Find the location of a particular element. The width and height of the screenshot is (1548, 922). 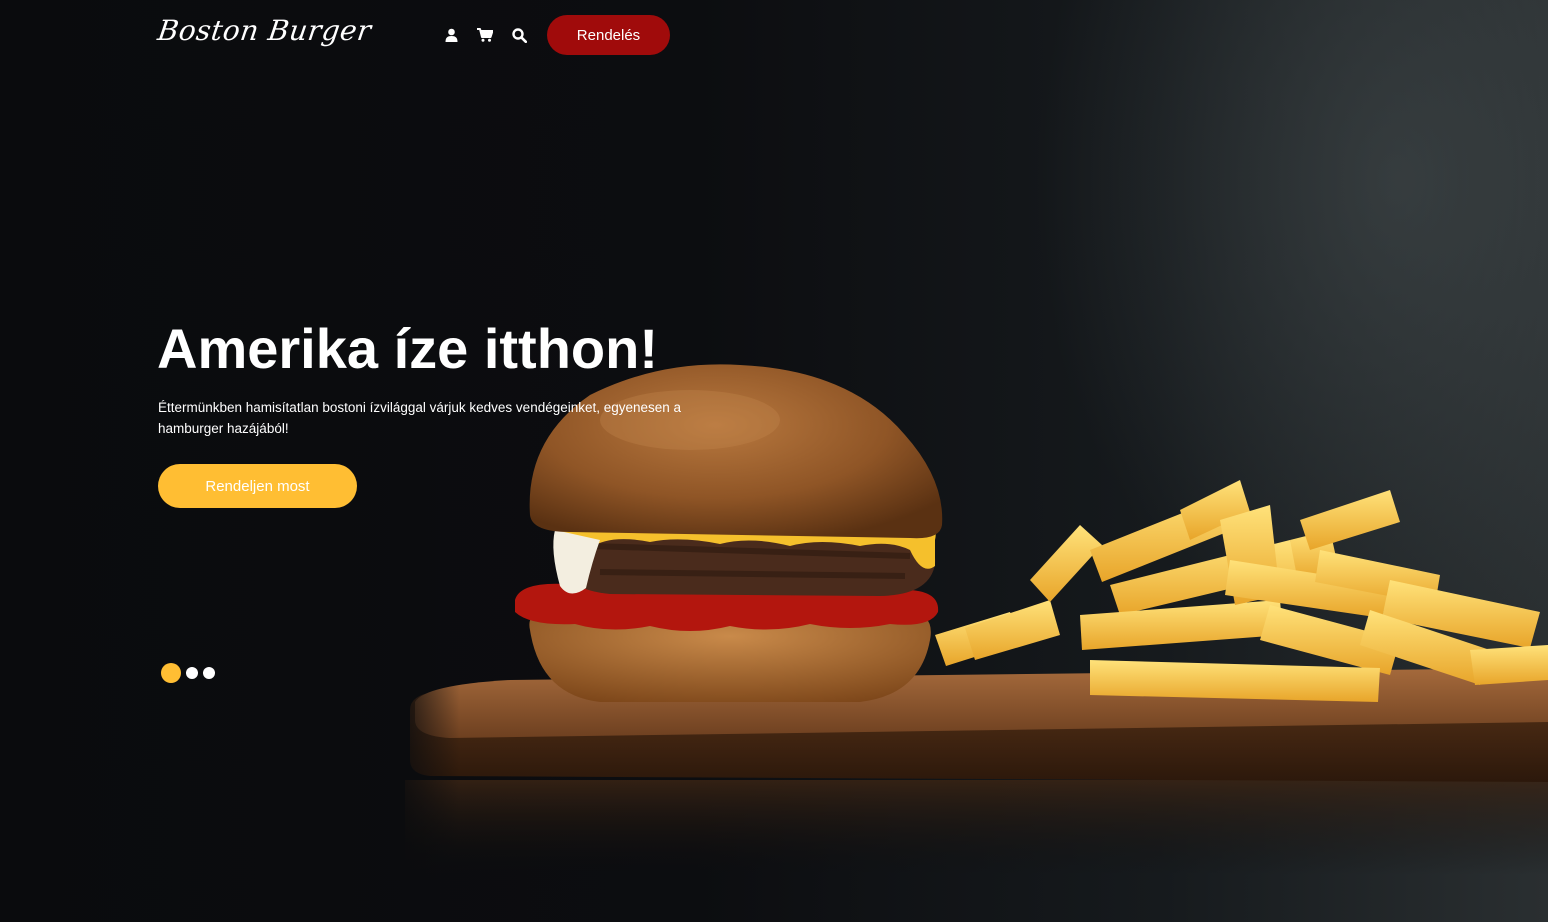

carousel-indicators is located at coordinates (188, 673).